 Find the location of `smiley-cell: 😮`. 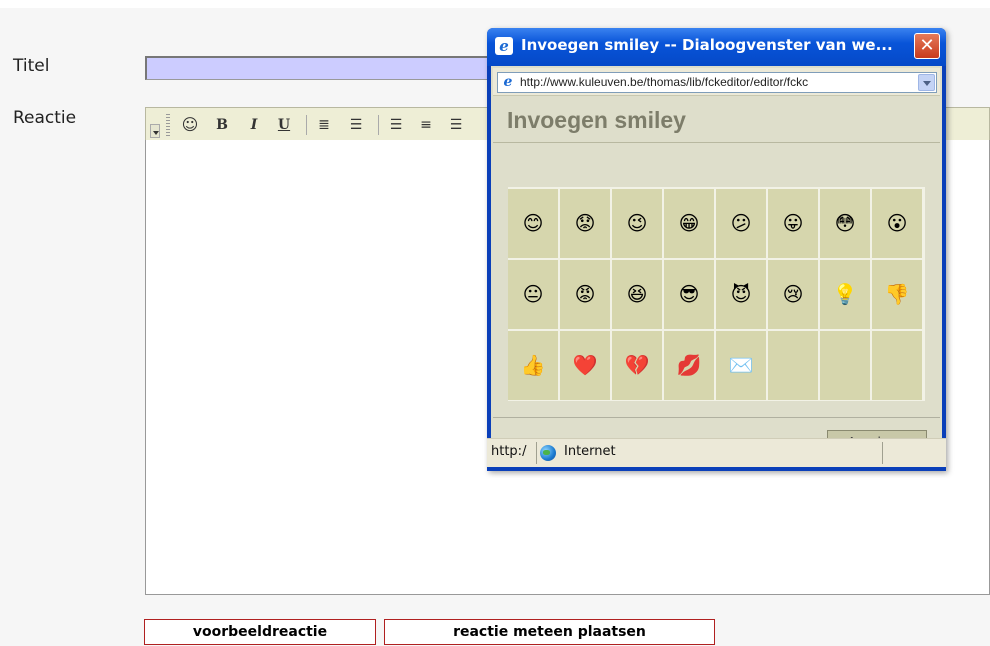

smiley-cell: 😮 is located at coordinates (897, 223).